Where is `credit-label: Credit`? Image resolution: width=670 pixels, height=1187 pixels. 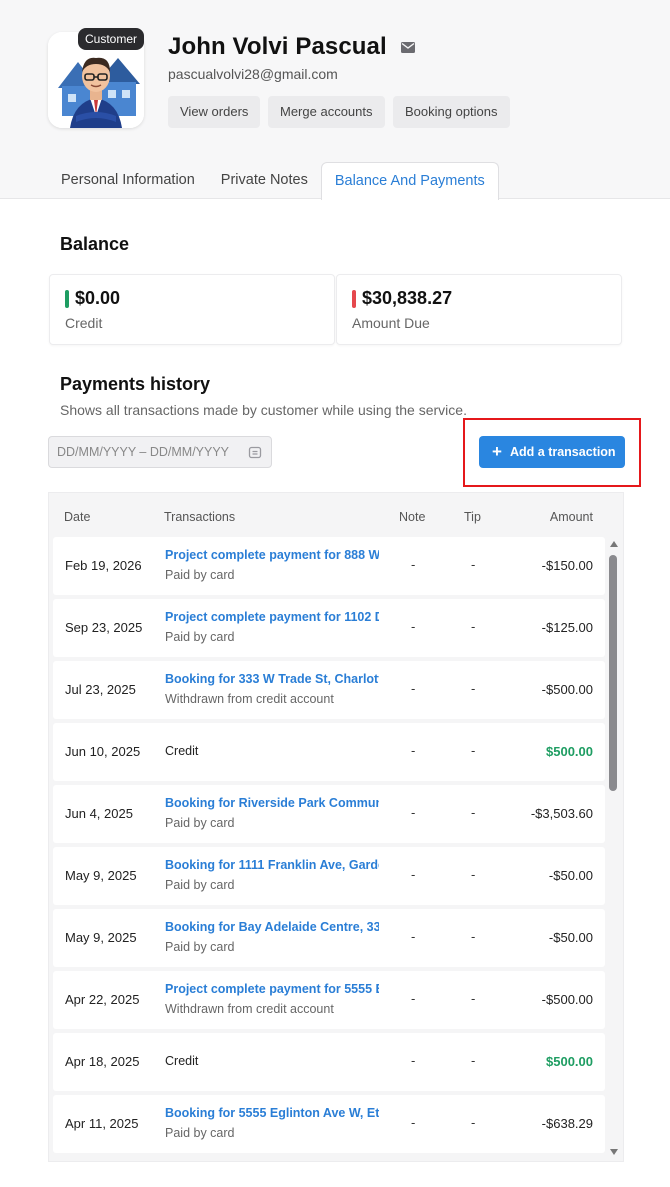
credit-label: Credit is located at coordinates (84, 323).